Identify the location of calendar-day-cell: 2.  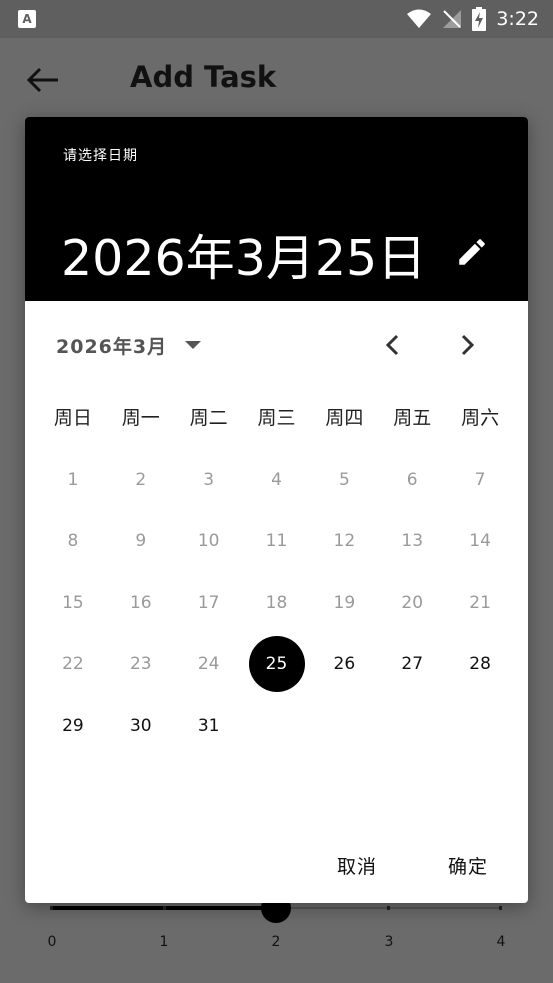
(141, 480).